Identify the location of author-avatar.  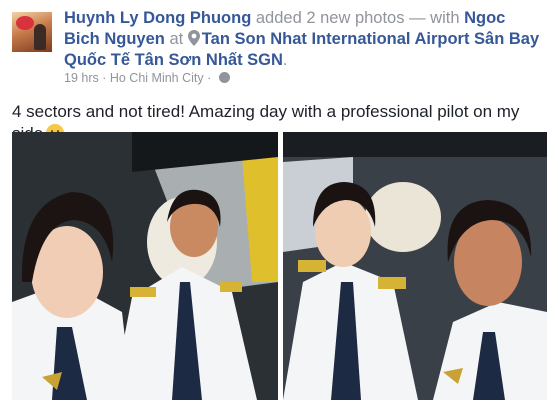
(32, 32).